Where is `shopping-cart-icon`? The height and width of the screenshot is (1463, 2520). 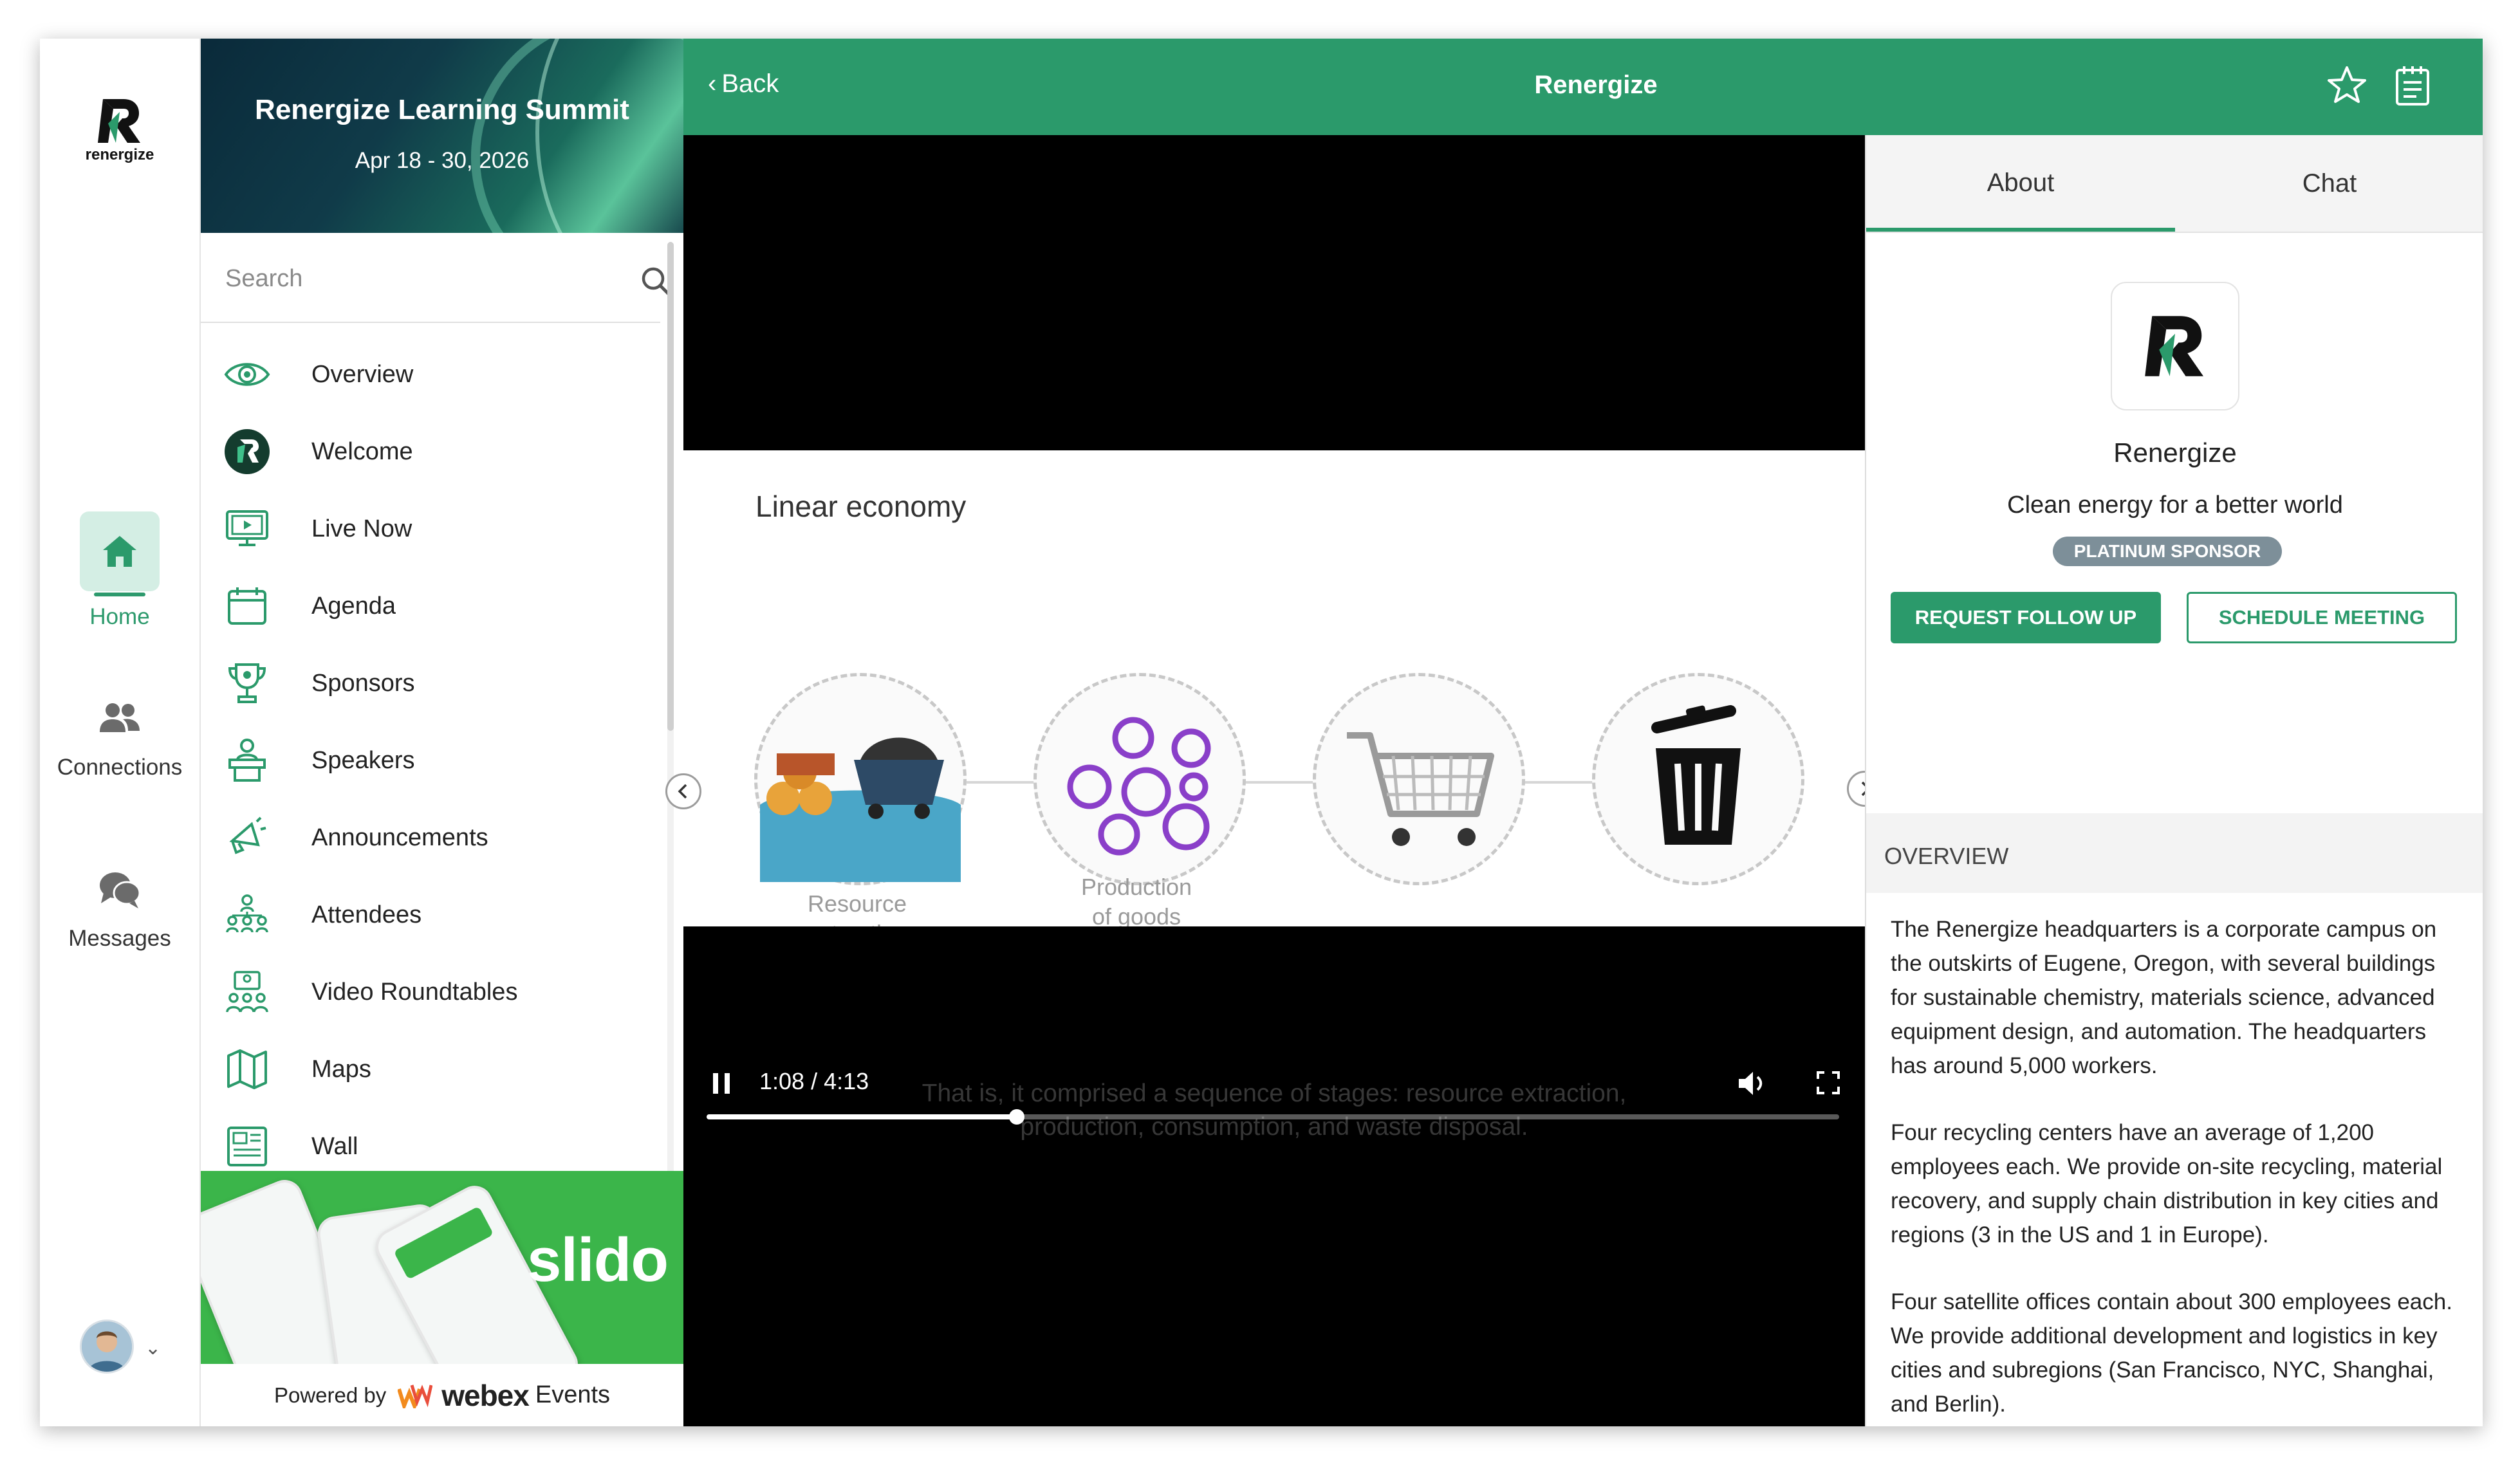 shopping-cart-icon is located at coordinates (1420, 789).